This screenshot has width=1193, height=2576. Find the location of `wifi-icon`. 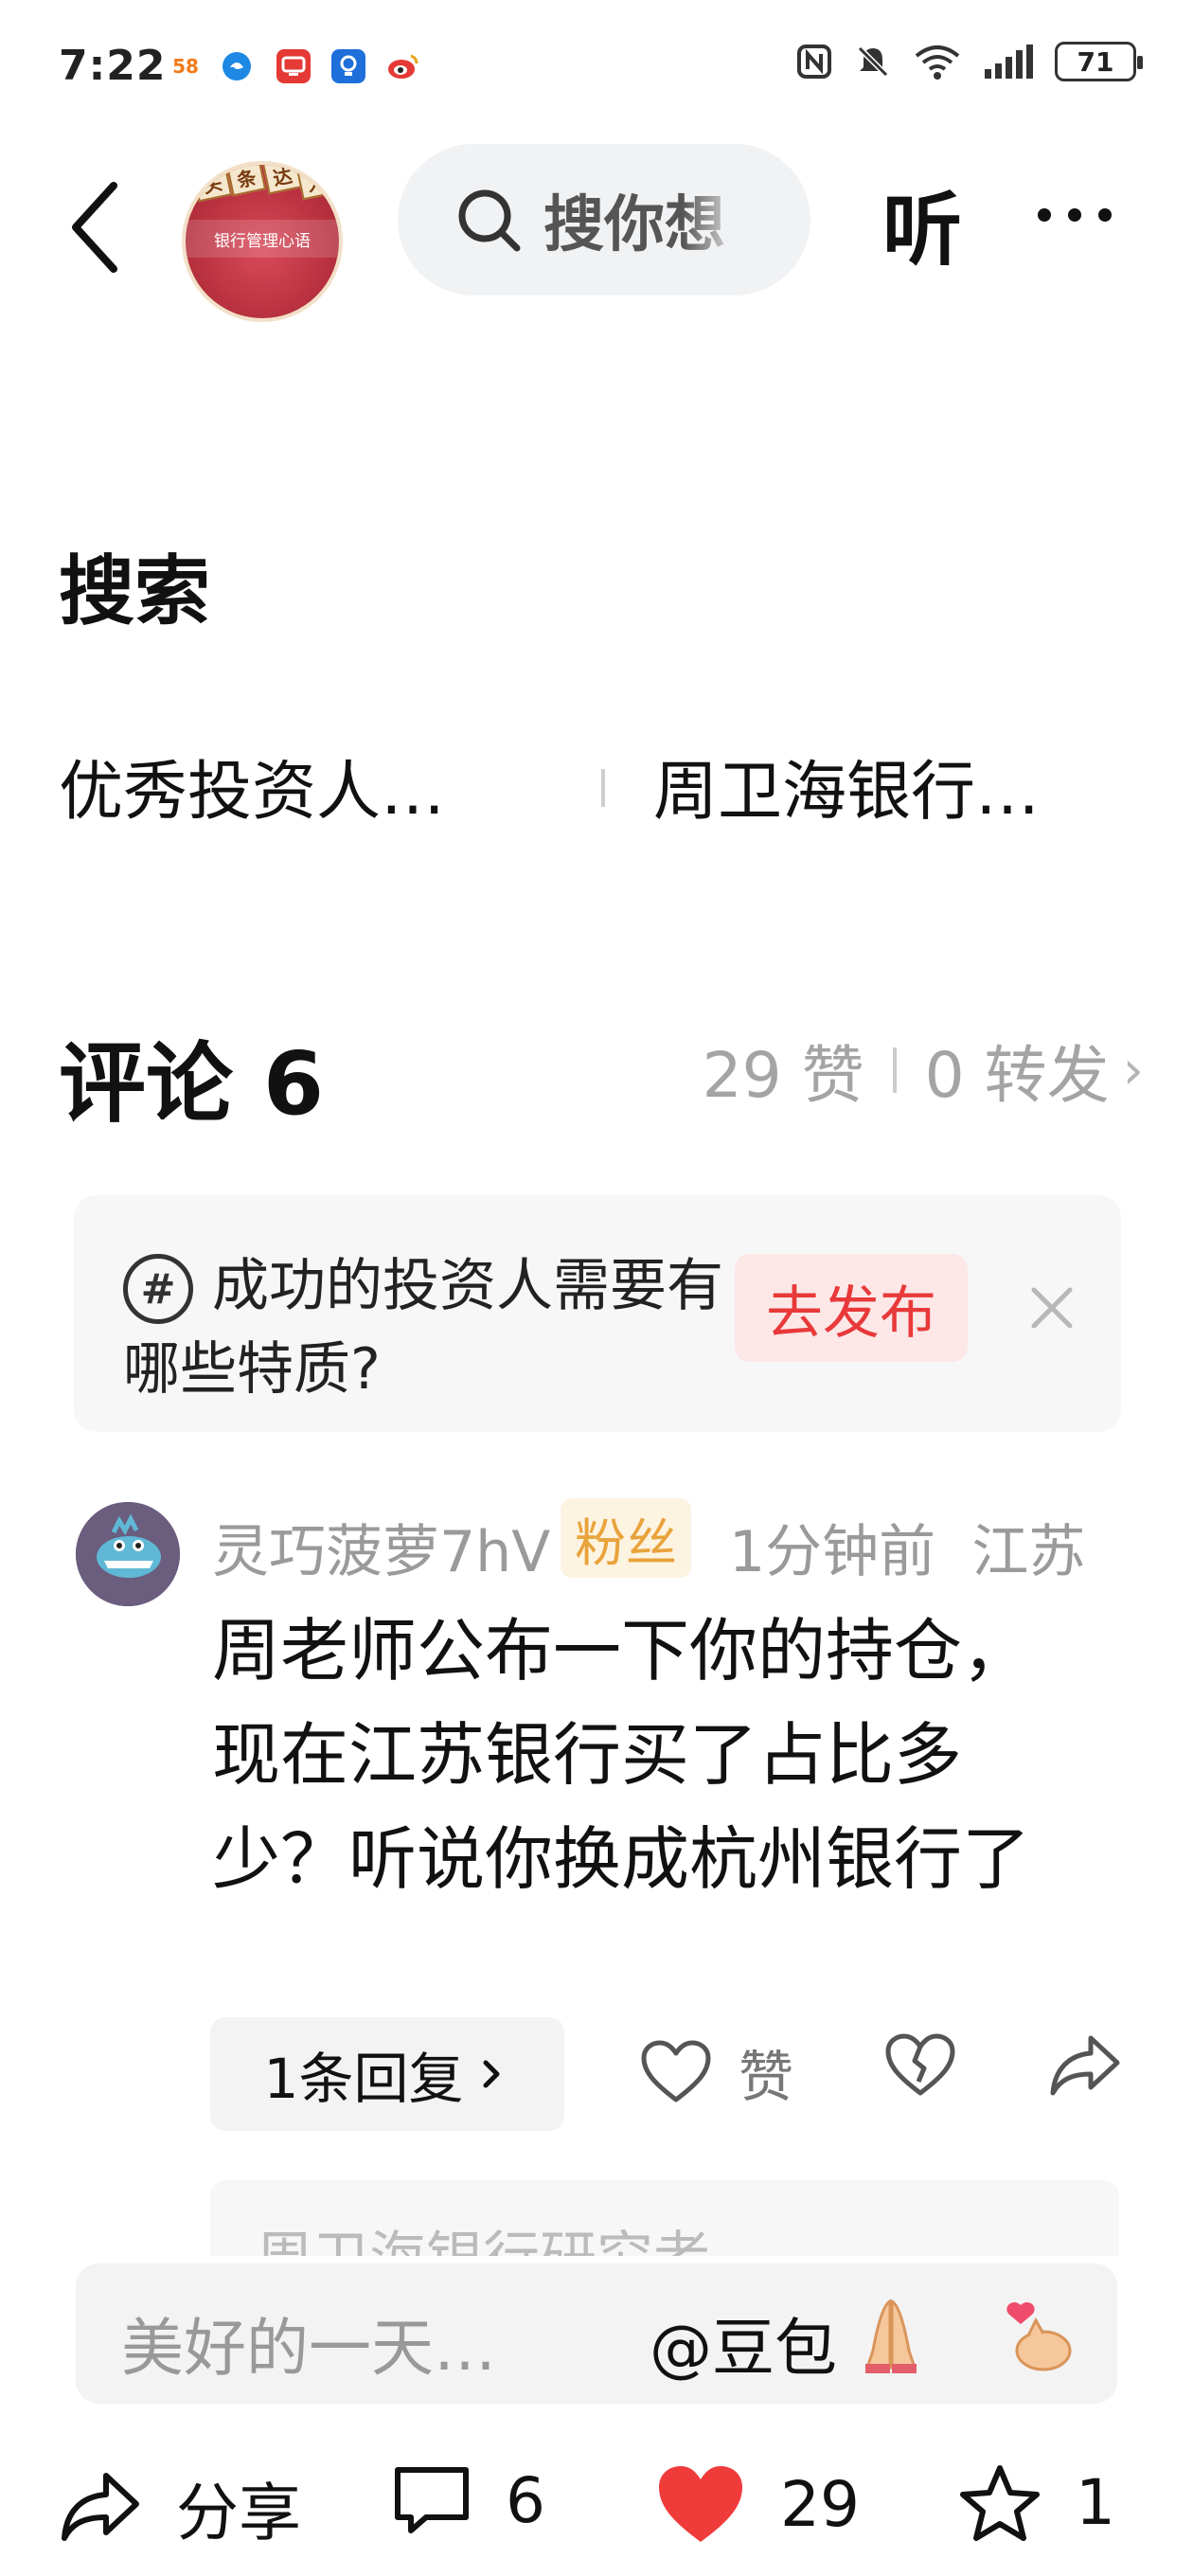

wifi-icon is located at coordinates (937, 62).